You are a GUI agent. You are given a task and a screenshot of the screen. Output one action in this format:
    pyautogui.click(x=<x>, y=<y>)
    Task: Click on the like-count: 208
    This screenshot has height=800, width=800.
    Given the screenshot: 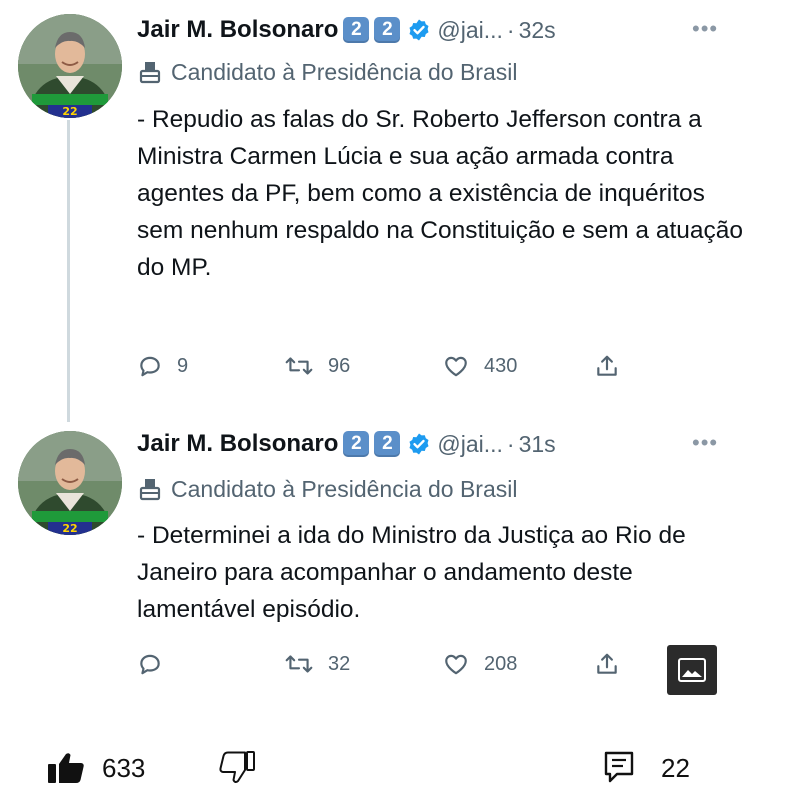 What is the action you would take?
    pyautogui.click(x=501, y=663)
    